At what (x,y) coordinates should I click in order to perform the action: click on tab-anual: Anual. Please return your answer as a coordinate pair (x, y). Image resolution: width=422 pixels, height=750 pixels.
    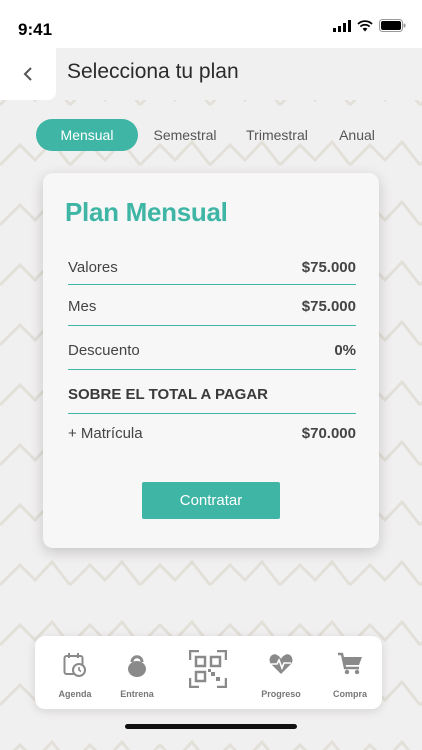
    Looking at the image, I should click on (357, 135).